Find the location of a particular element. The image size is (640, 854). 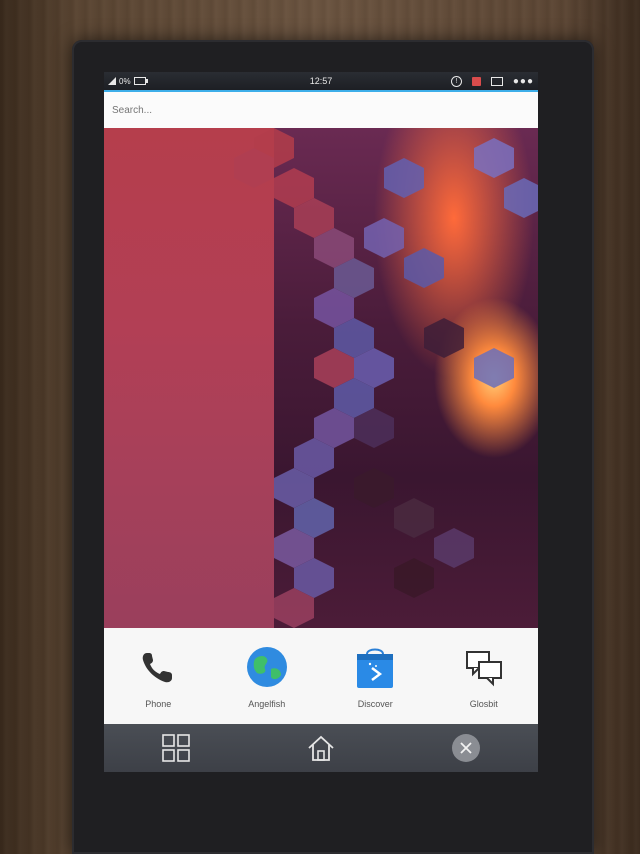

chat-bubbles-icon is located at coordinates (484, 667).